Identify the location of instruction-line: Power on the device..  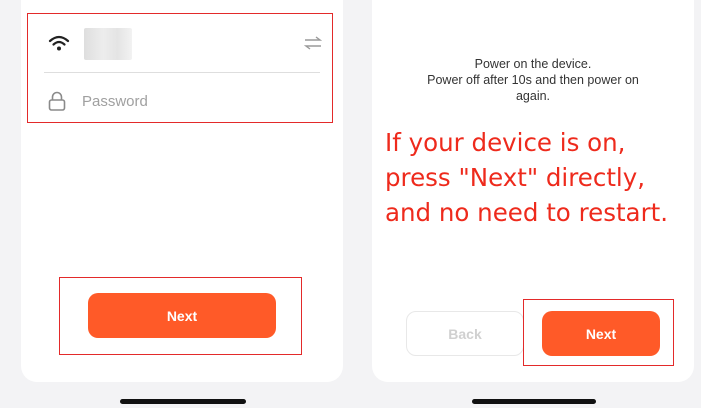
(533, 64).